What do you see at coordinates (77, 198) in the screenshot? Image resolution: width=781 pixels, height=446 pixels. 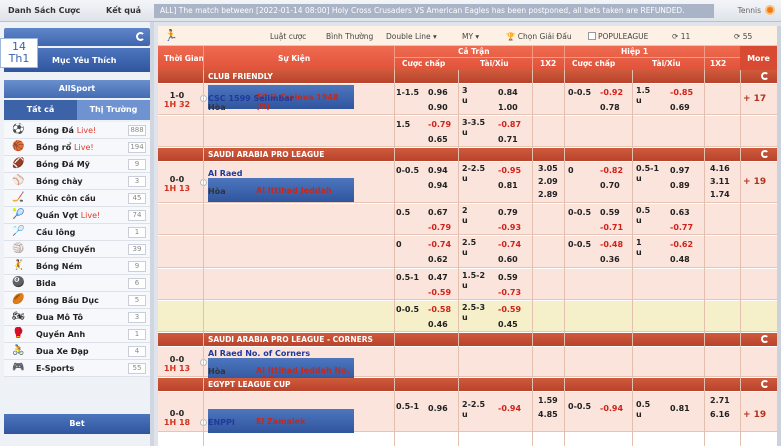 I see `sidebar-item-sport: 🏒 Khúc côn cầu 45` at bounding box center [77, 198].